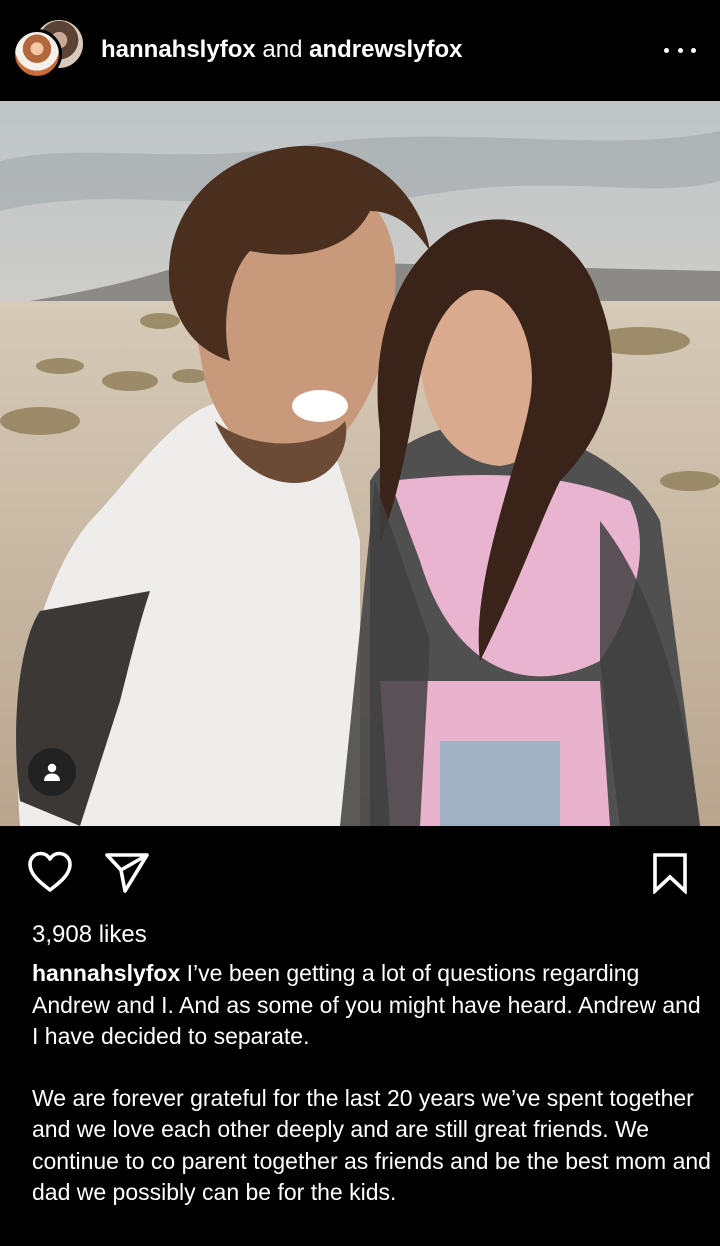 The height and width of the screenshot is (1246, 720). What do you see at coordinates (178, 49) in the screenshot?
I see `owner-primary-link: hannahslyfox` at bounding box center [178, 49].